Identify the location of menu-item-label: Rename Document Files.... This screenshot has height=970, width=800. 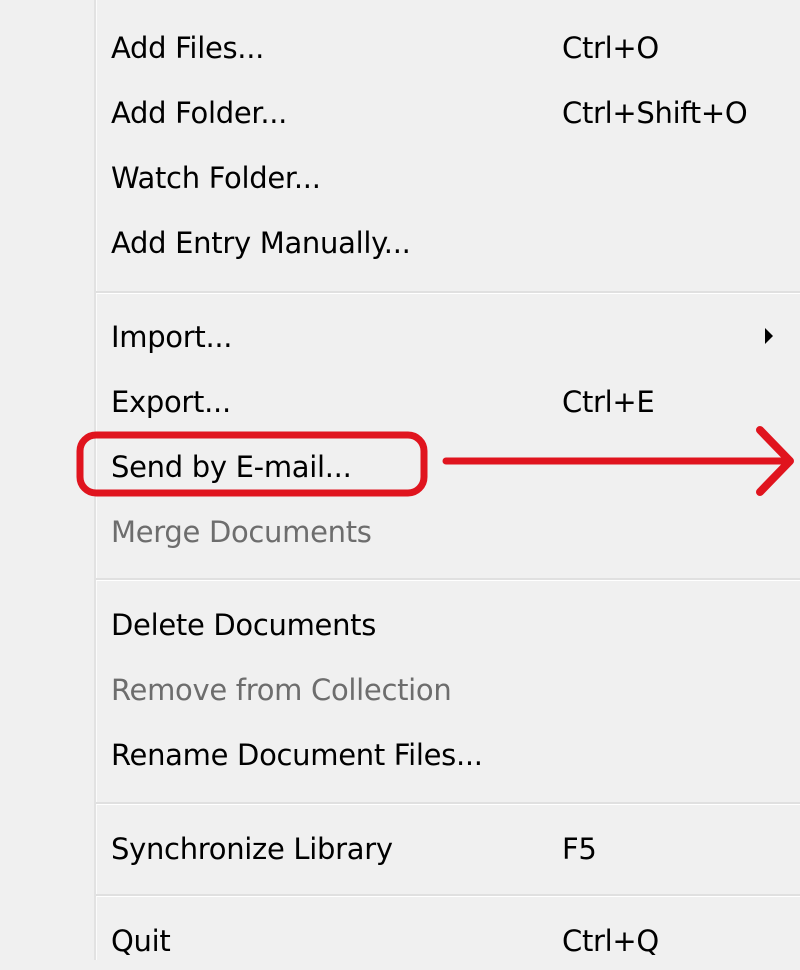
(297, 755).